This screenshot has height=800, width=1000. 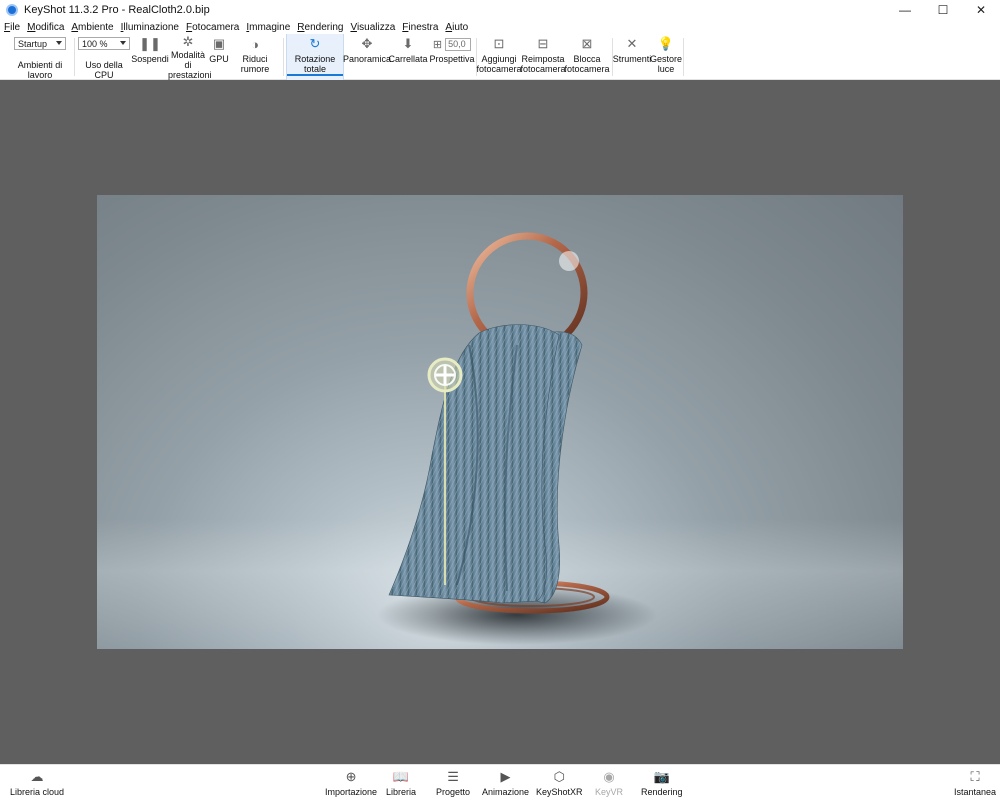 I want to click on light-manager-button: 💡 Gestore luce, so click(x=666, y=57).